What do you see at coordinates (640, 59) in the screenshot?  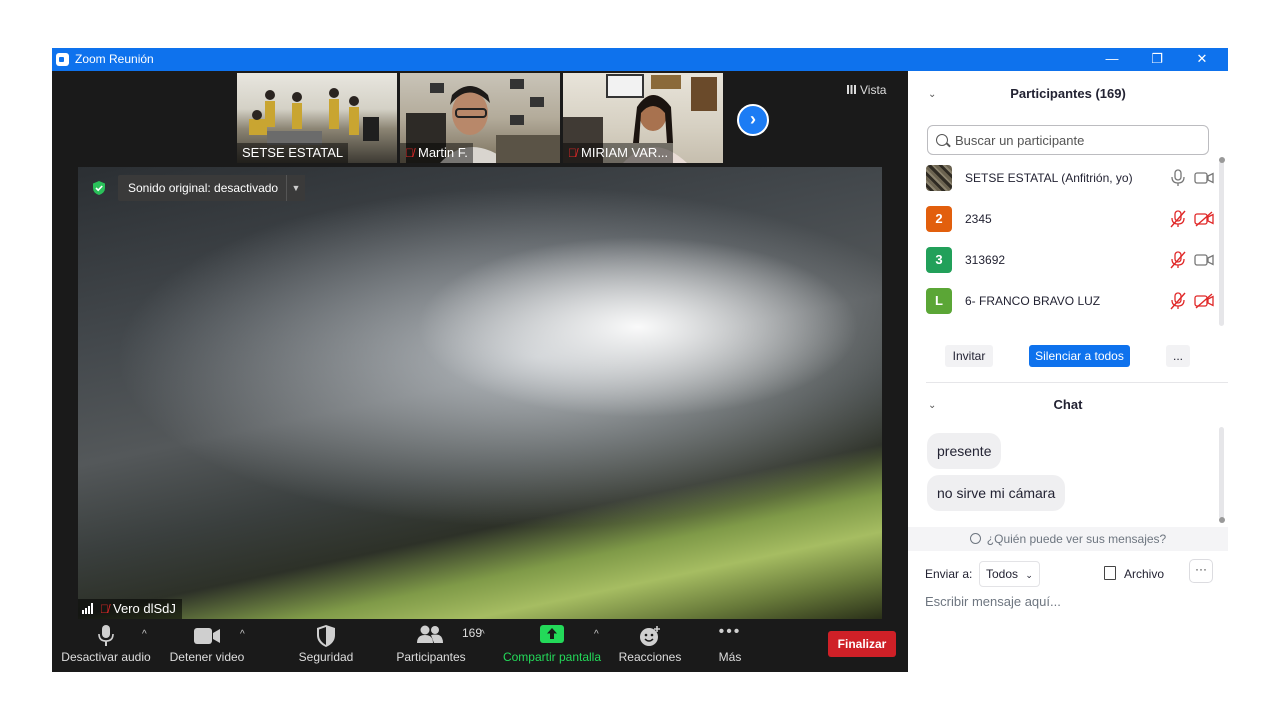 I see `title-bar: Zoom Reunión — ❐ ✕` at bounding box center [640, 59].